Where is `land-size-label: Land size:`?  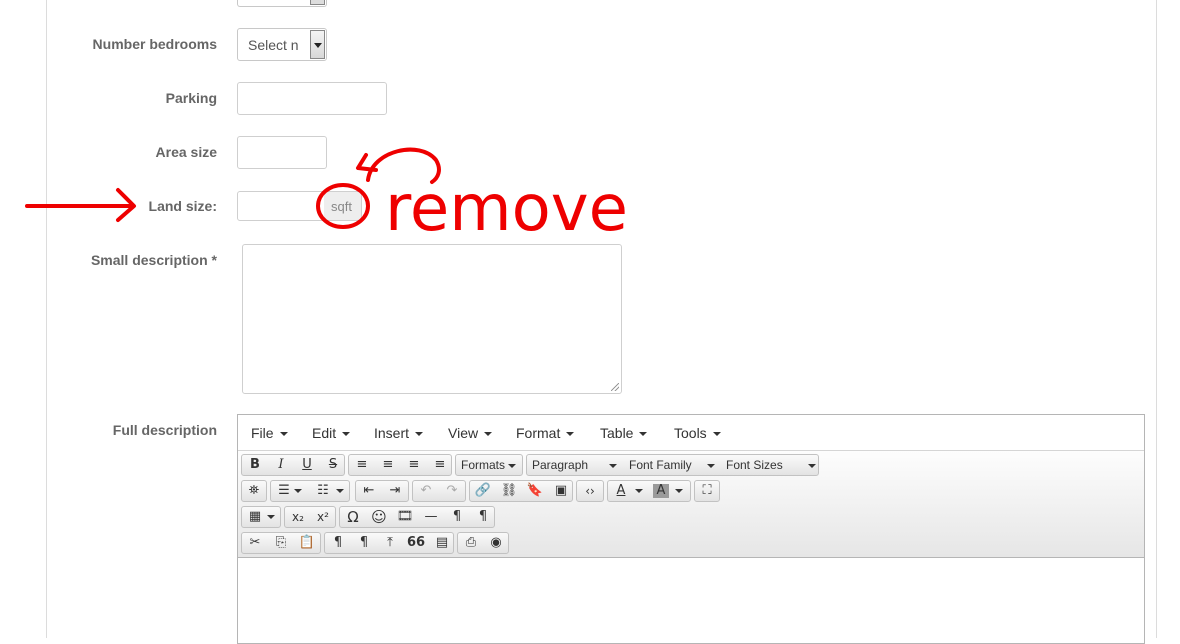
land-size-label: Land size: is located at coordinates (182, 206).